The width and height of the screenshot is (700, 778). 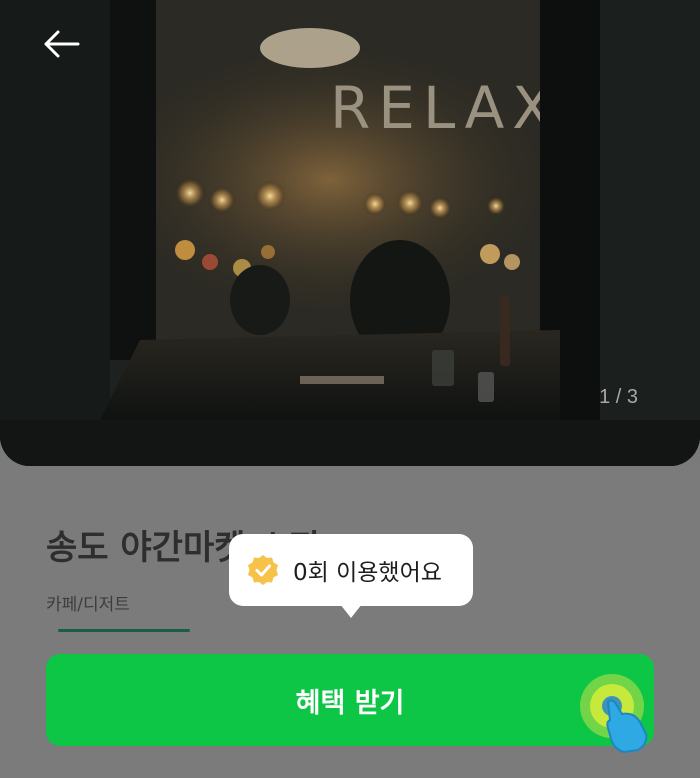 I want to click on usage-count-text: 0회 이용했어요, so click(x=367, y=573).